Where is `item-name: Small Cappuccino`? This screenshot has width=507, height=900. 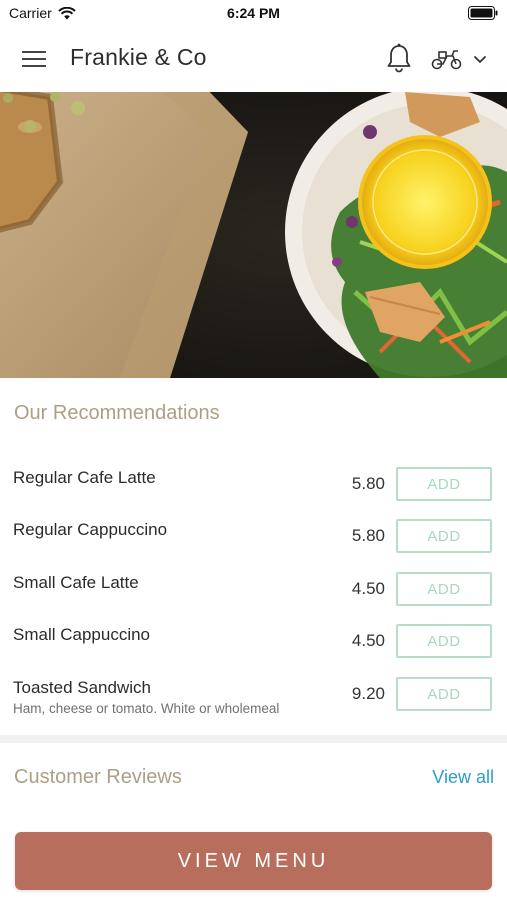 item-name: Small Cappuccino is located at coordinates (82, 634).